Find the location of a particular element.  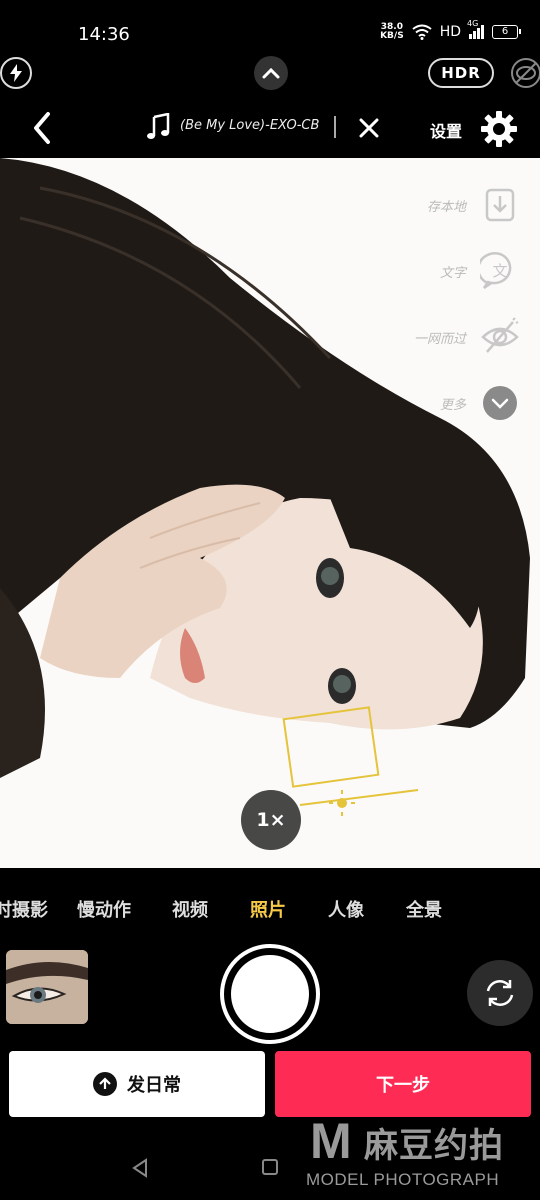

net-speed: 38.0 KB/S is located at coordinates (392, 31).